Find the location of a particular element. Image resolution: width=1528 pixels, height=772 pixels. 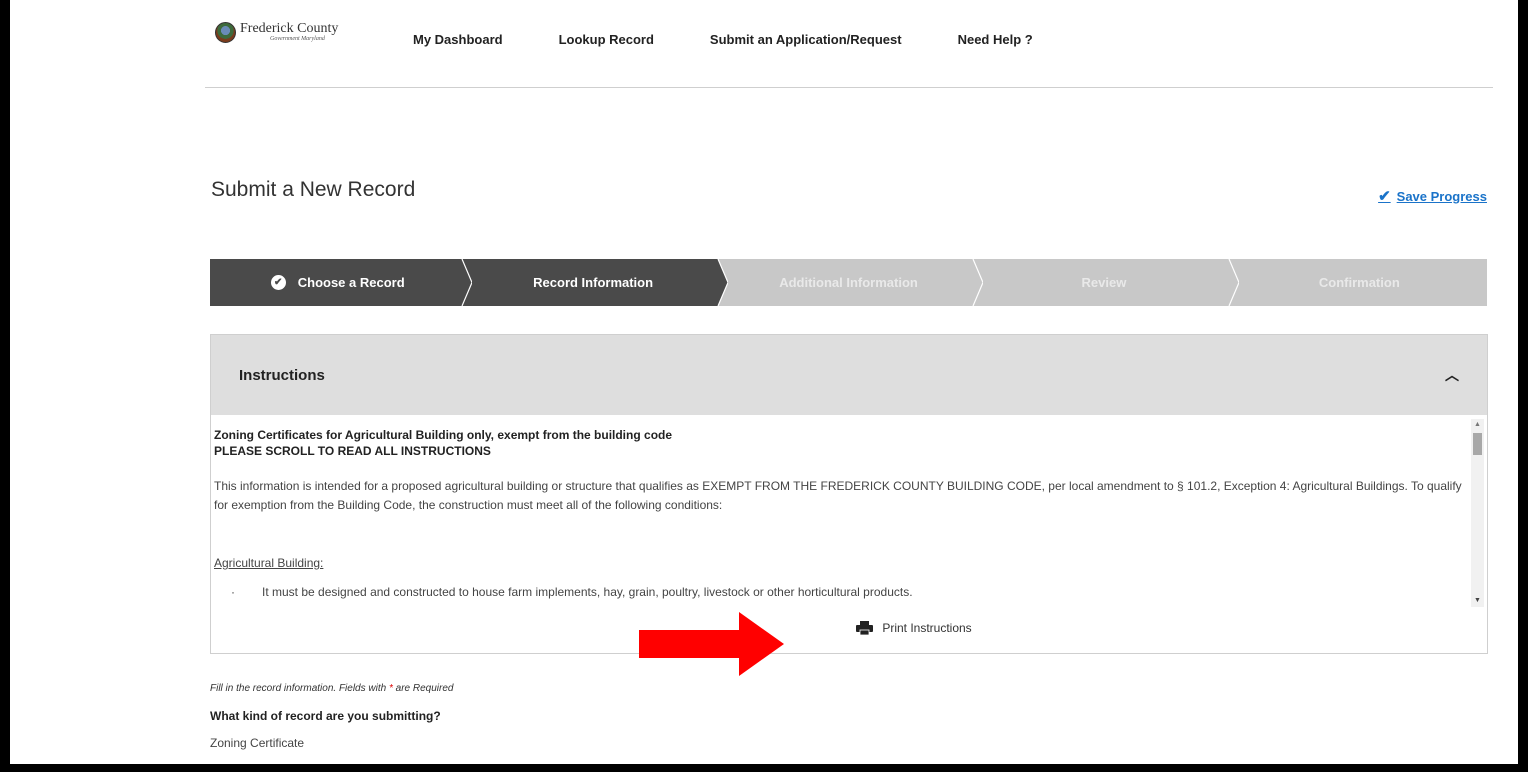

county-logo: Frederick County Government Maryland is located at coordinates (276, 32).